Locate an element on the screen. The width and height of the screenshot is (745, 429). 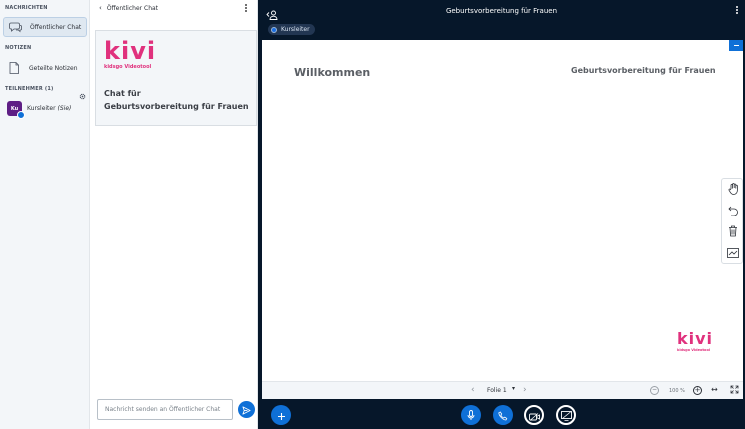
user-name: Kursleiter is located at coordinates (41, 108).